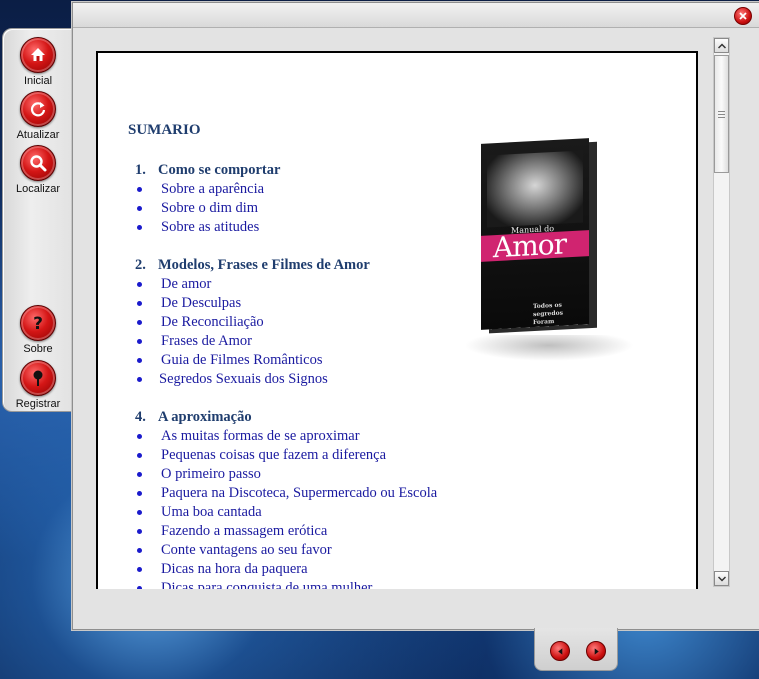 Image resolution: width=759 pixels, height=679 pixels. Describe the element at coordinates (530, 246) in the screenshot. I see `book-title: Amor` at that location.